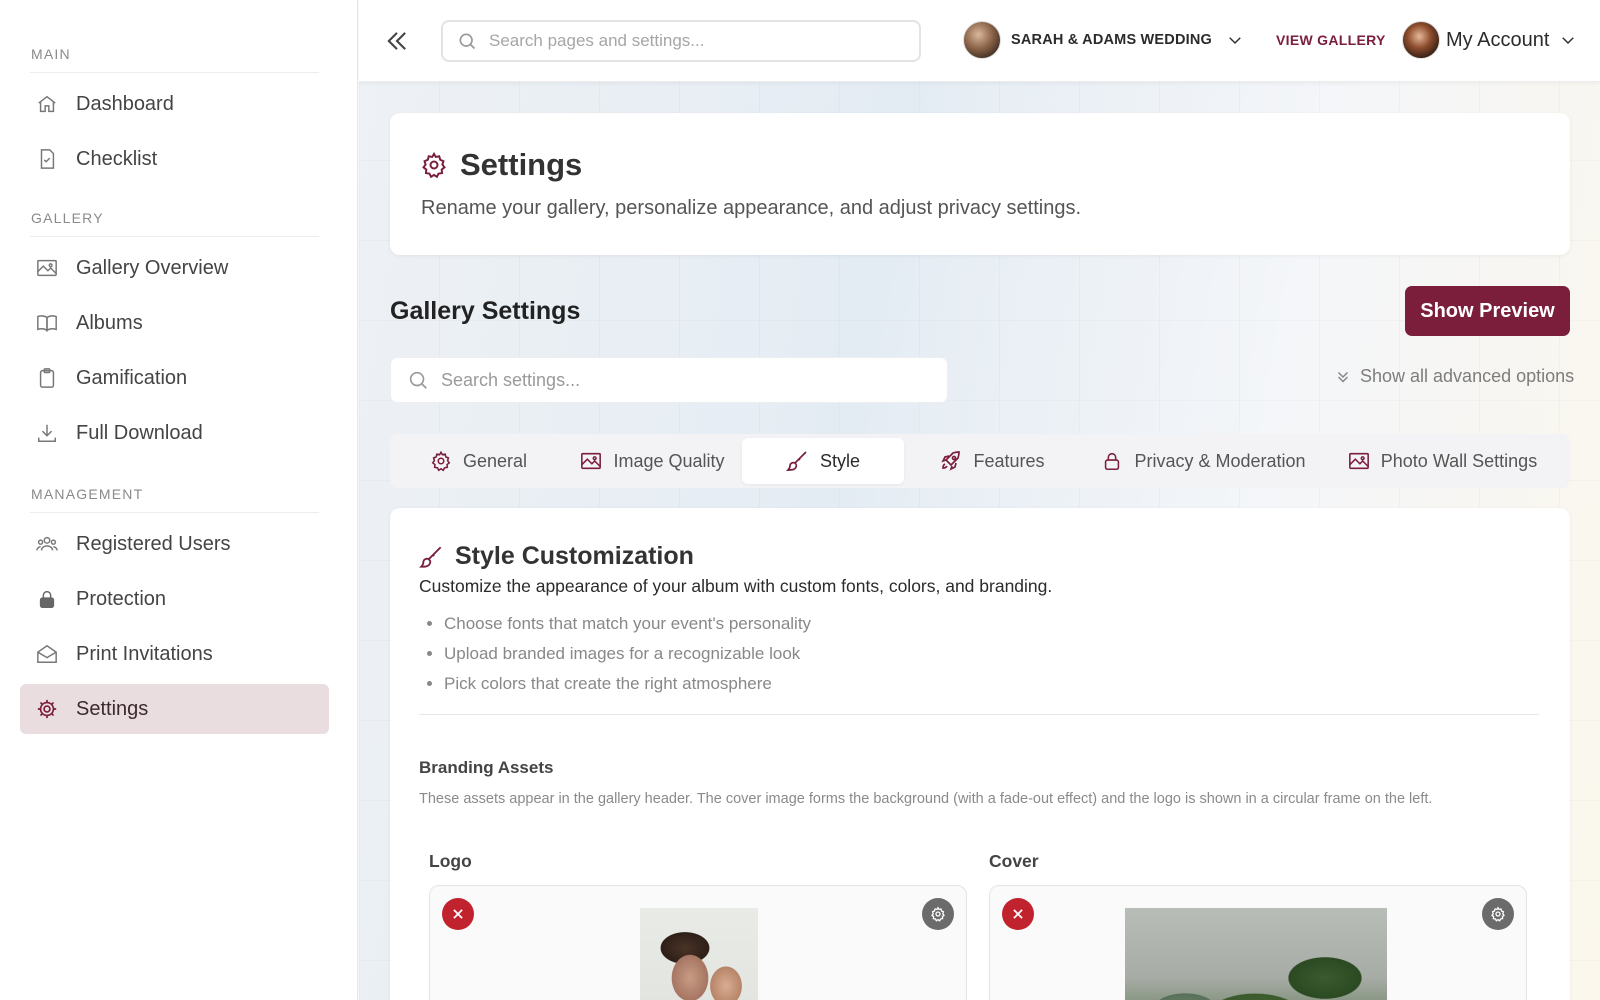  I want to click on remove-cover-button, so click(1018, 914).